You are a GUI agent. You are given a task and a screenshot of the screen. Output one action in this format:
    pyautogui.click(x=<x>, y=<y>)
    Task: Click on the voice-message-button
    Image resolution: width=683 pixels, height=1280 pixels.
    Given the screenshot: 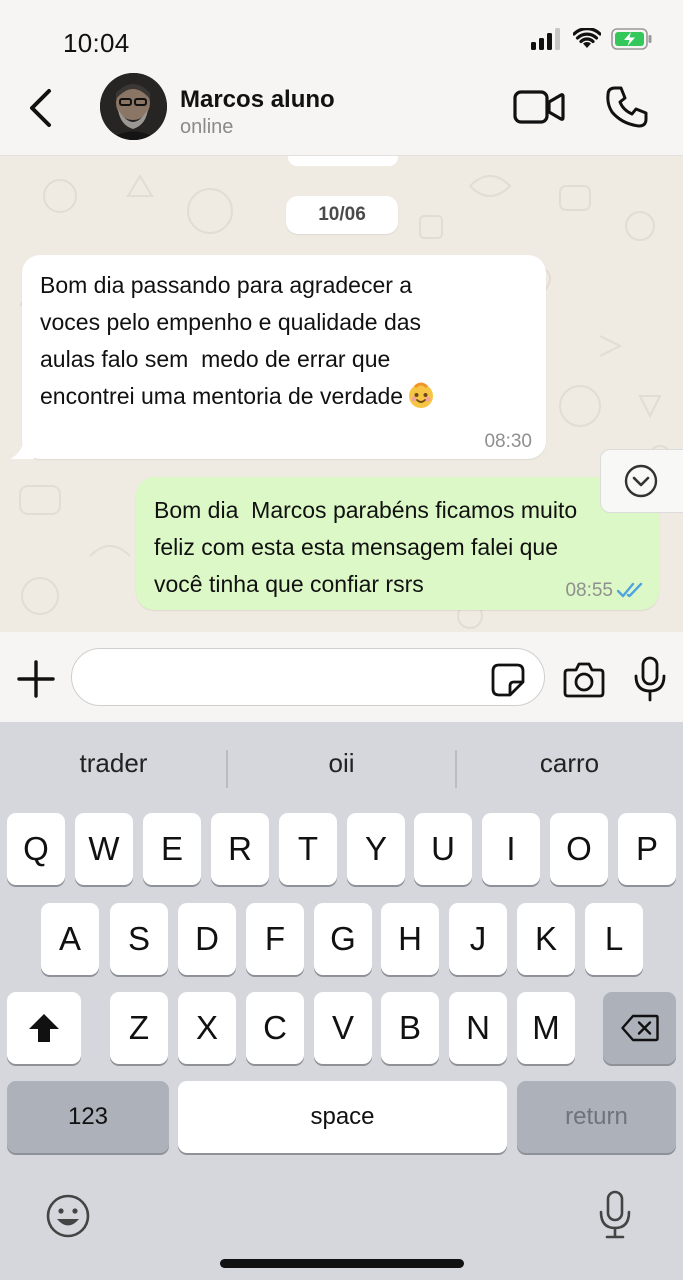 What is the action you would take?
    pyautogui.click(x=650, y=679)
    